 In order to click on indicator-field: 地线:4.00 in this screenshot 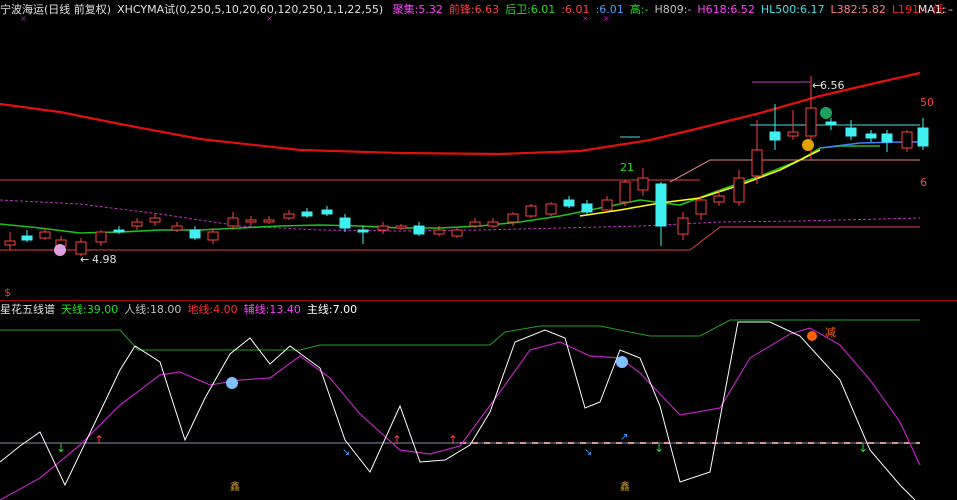, I will do `click(212, 309)`.